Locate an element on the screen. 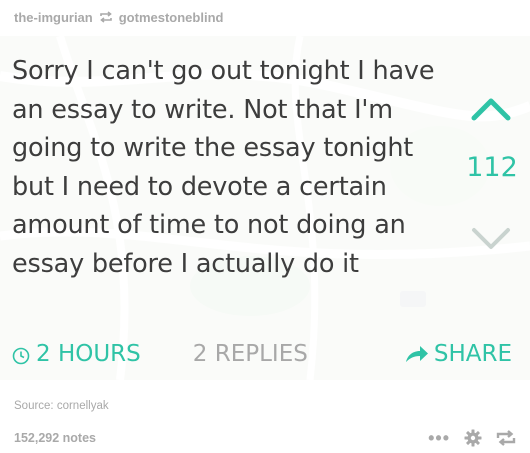 This screenshot has width=530, height=453. yak-footer: 2 HOURS 2 REPLIES SHARE is located at coordinates (262, 354).